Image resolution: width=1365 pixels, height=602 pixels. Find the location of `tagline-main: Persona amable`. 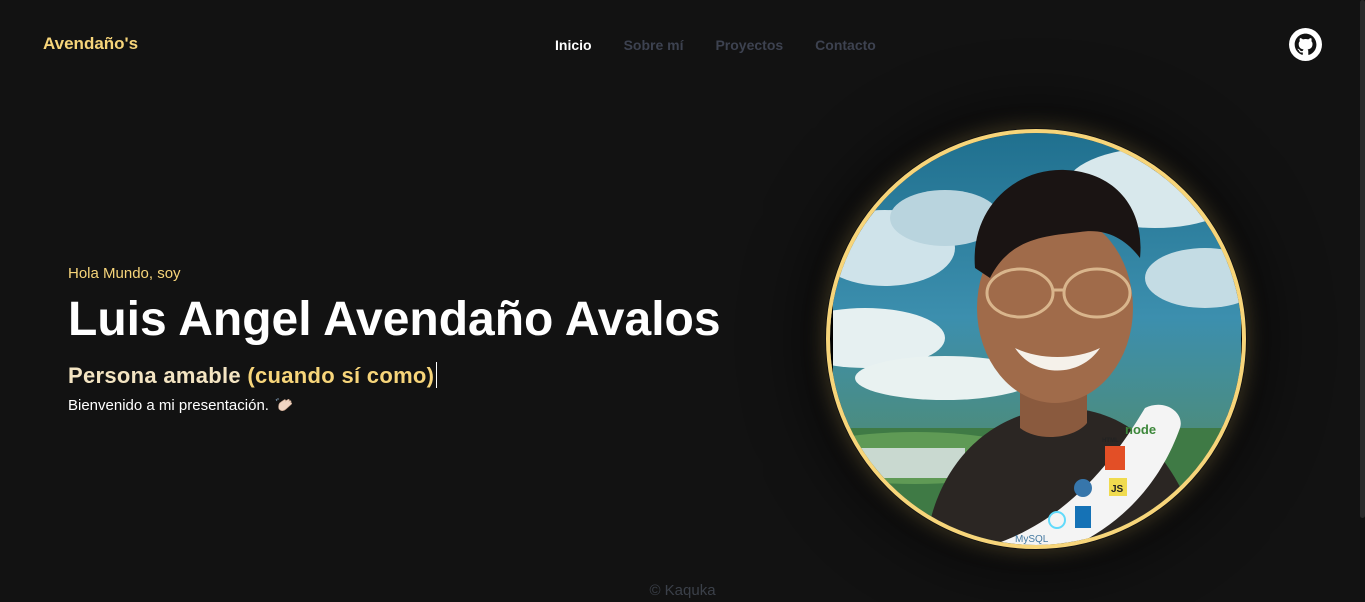

tagline-main: Persona amable is located at coordinates (158, 375).